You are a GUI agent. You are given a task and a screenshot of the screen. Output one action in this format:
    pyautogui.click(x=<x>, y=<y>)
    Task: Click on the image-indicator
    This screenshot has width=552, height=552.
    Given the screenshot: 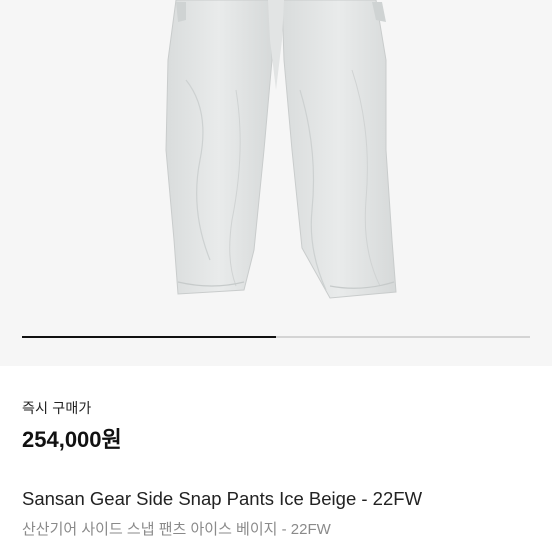 What is the action you would take?
    pyautogui.click(x=276, y=337)
    